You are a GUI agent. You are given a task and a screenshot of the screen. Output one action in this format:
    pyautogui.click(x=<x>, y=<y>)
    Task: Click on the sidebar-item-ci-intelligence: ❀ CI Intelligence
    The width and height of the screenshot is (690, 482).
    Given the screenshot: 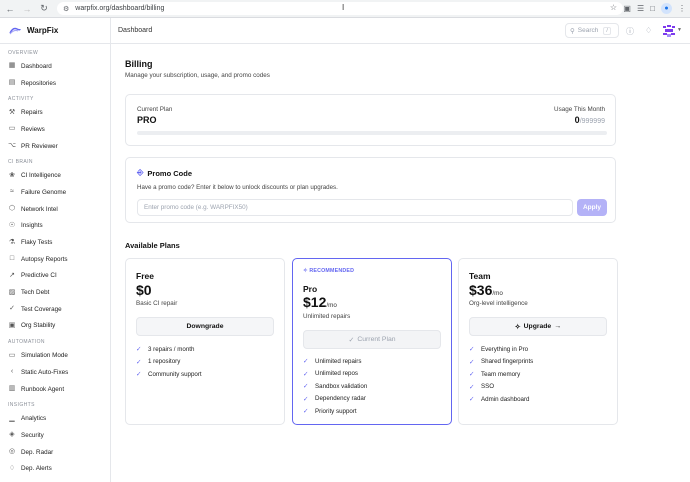 What is the action you would take?
    pyautogui.click(x=55, y=175)
    